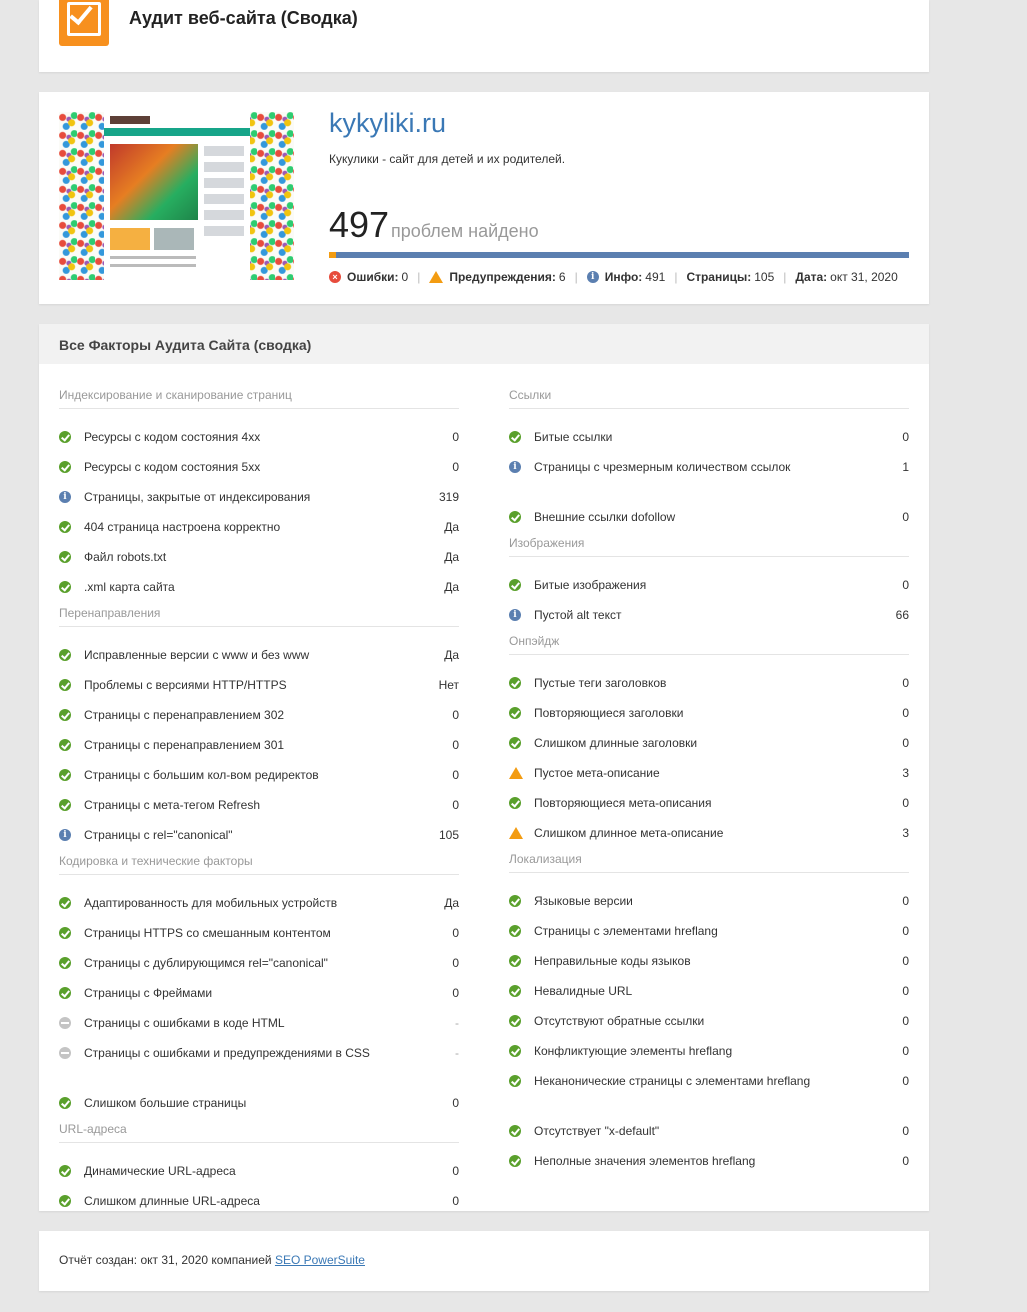  Describe the element at coordinates (662, 467) in the screenshot. I see `factor-label: Страницы с чрезмерным количеством ссылок` at that location.